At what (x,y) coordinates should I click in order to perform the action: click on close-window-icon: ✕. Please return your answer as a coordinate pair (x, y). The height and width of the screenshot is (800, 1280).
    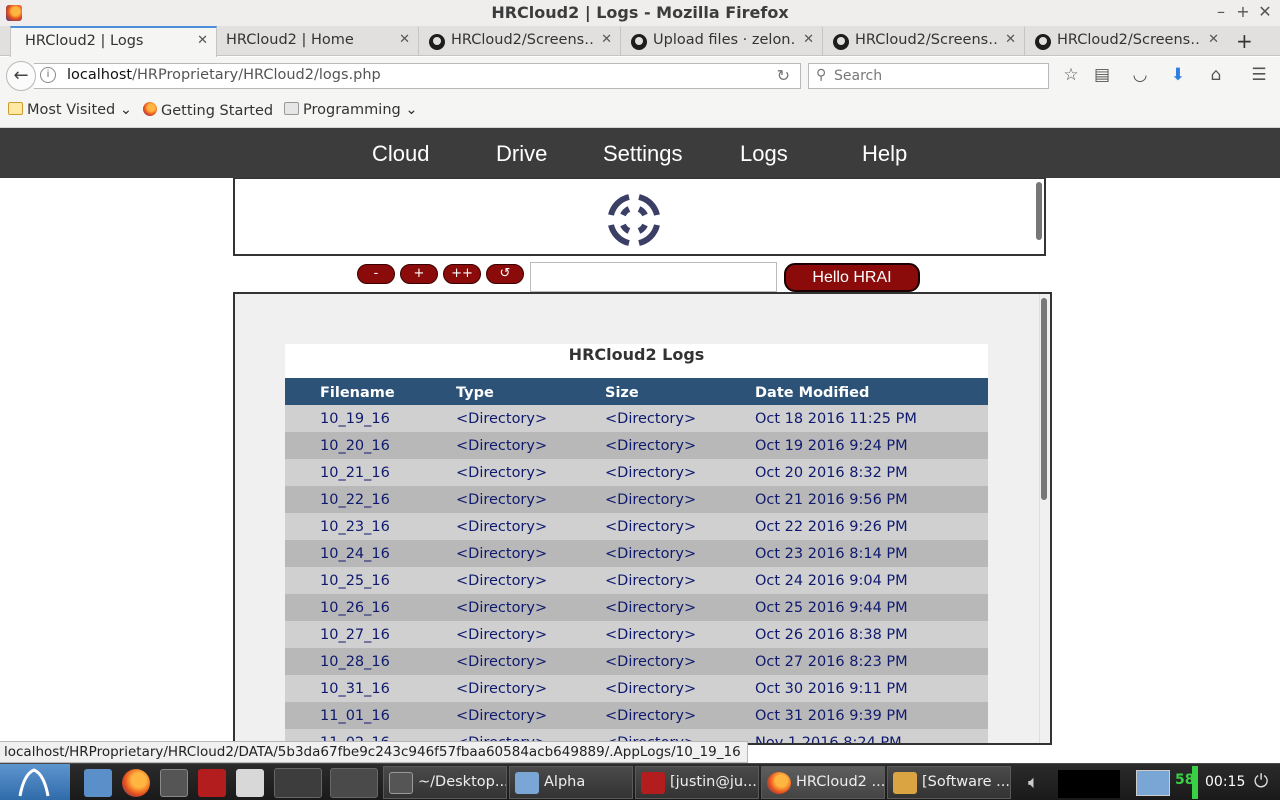
    Looking at the image, I should click on (1265, 11).